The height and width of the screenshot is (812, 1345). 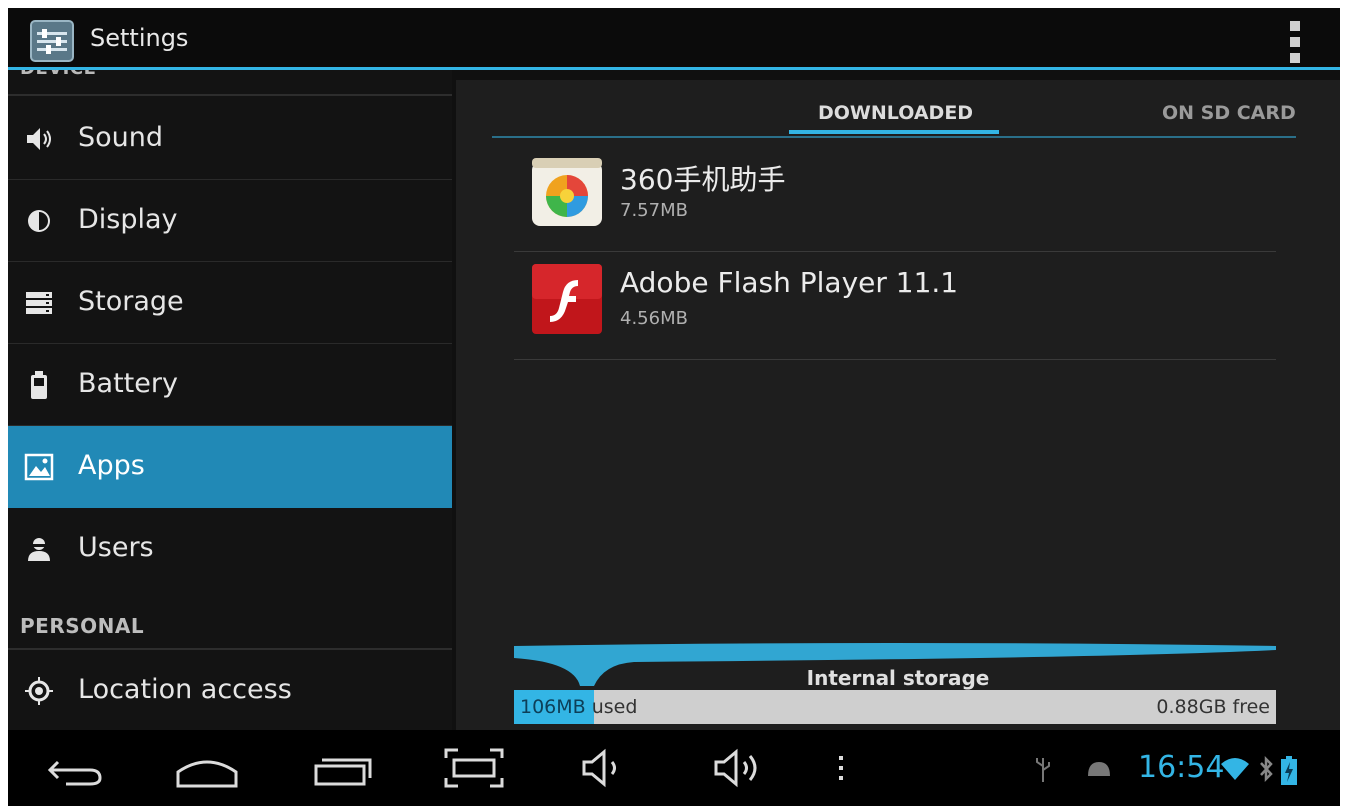 I want to click on app-name: 360手机助手, so click(x=703, y=179).